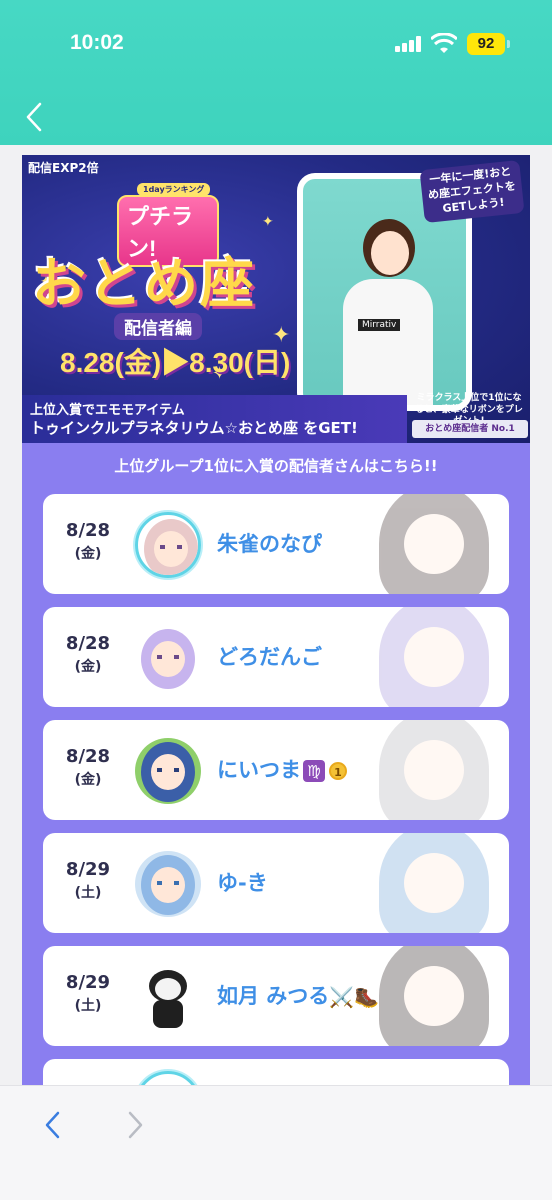  What do you see at coordinates (390, 253) in the screenshot?
I see `avatar-face` at bounding box center [390, 253].